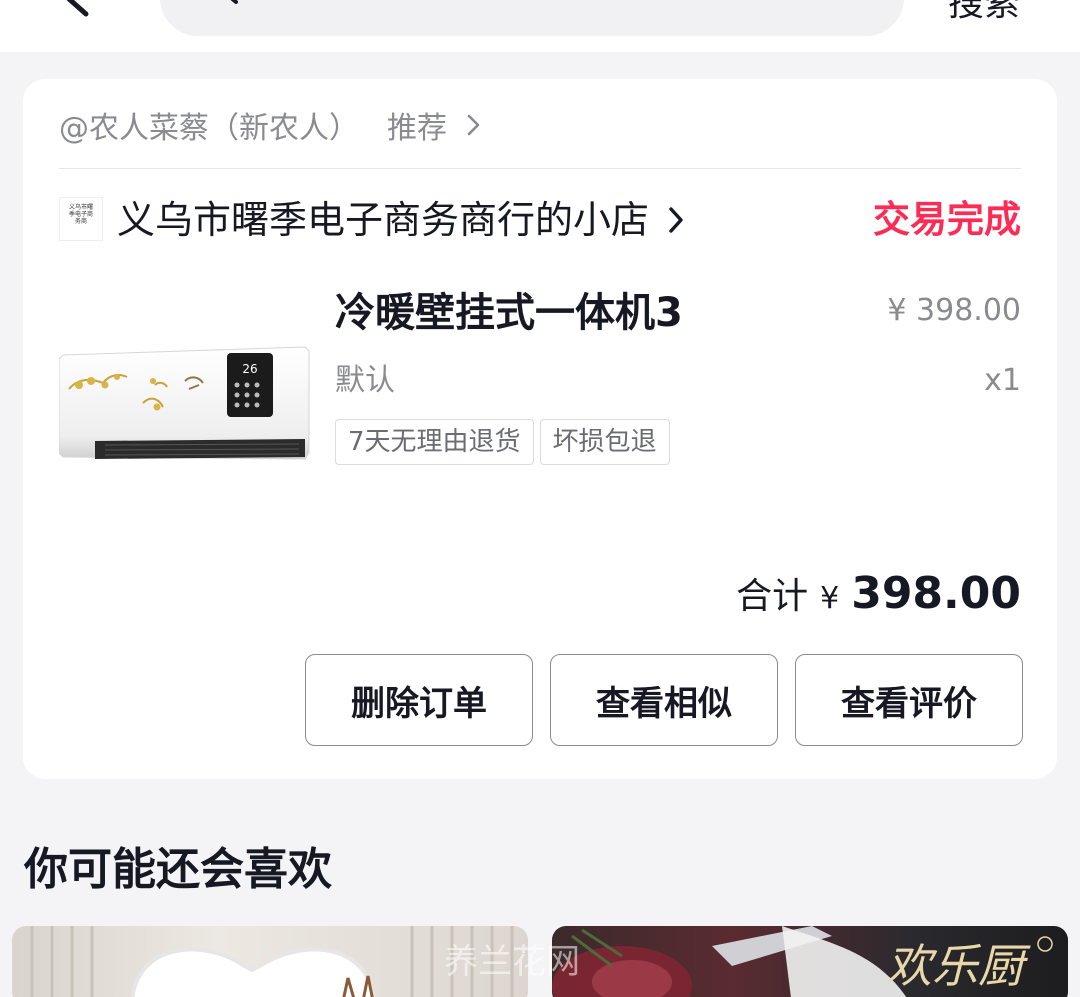 This screenshot has height=997, width=1080. Describe the element at coordinates (81, 219) in the screenshot. I see `shop-logo: 义乌市曙 季电子商 务商` at that location.